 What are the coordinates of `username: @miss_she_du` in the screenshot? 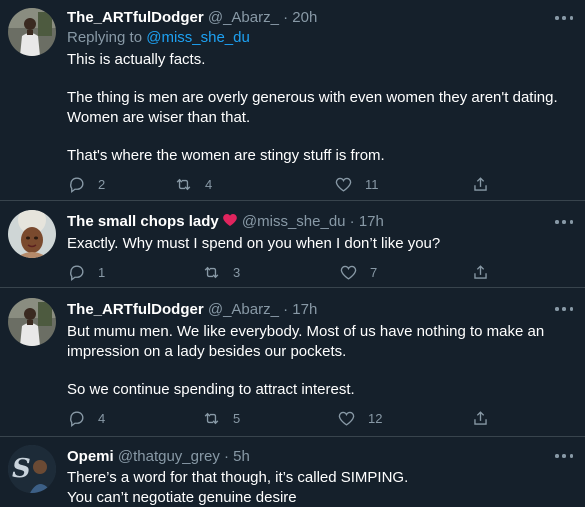 It's located at (294, 221).